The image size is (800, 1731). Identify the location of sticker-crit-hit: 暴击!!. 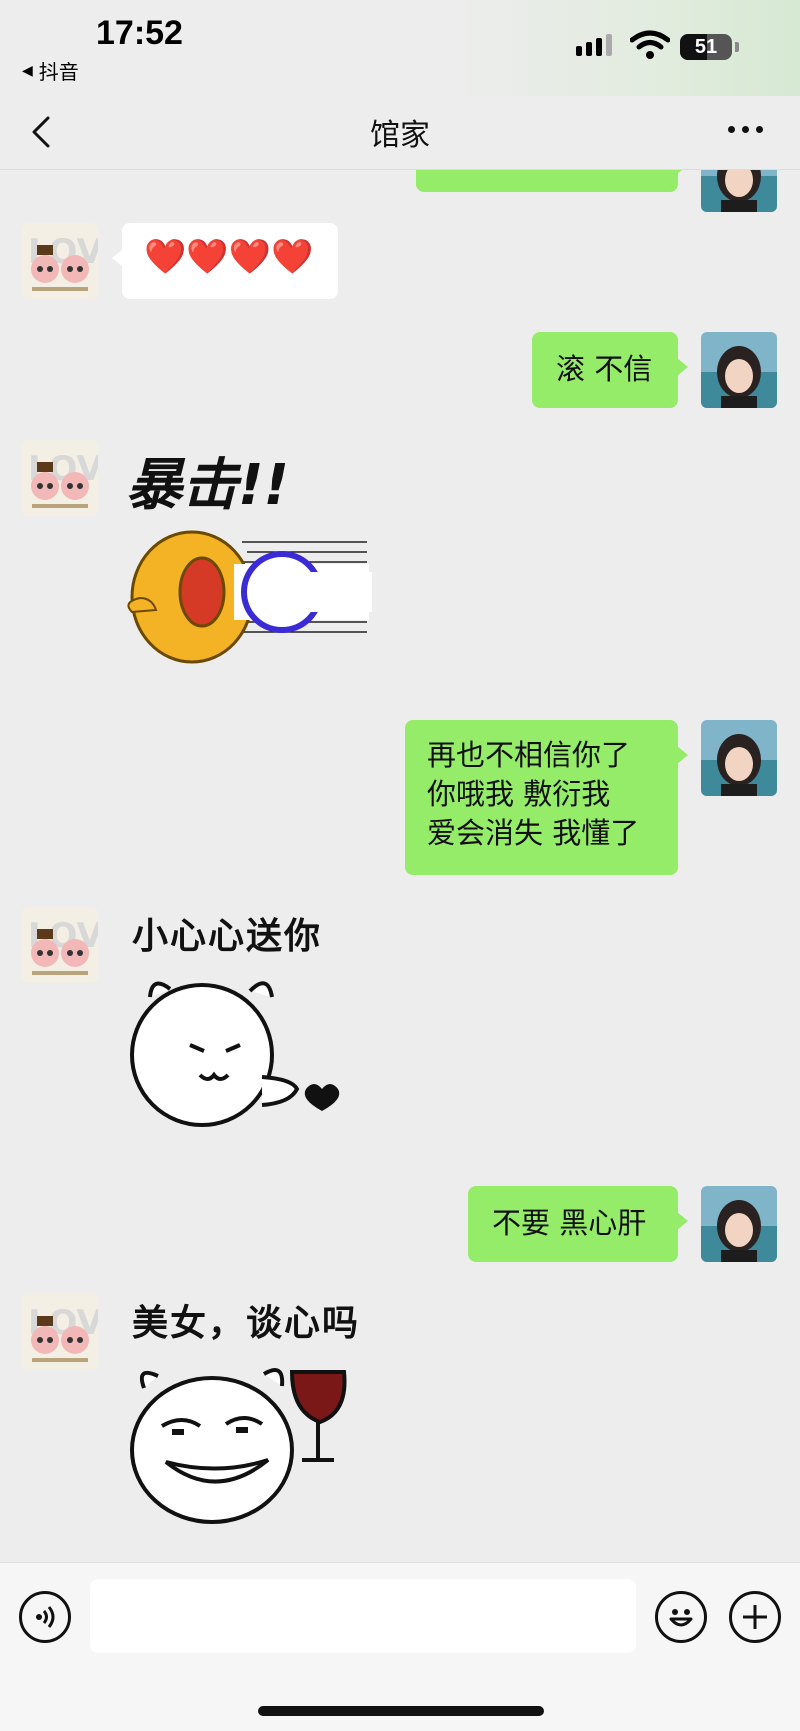
(247, 561).